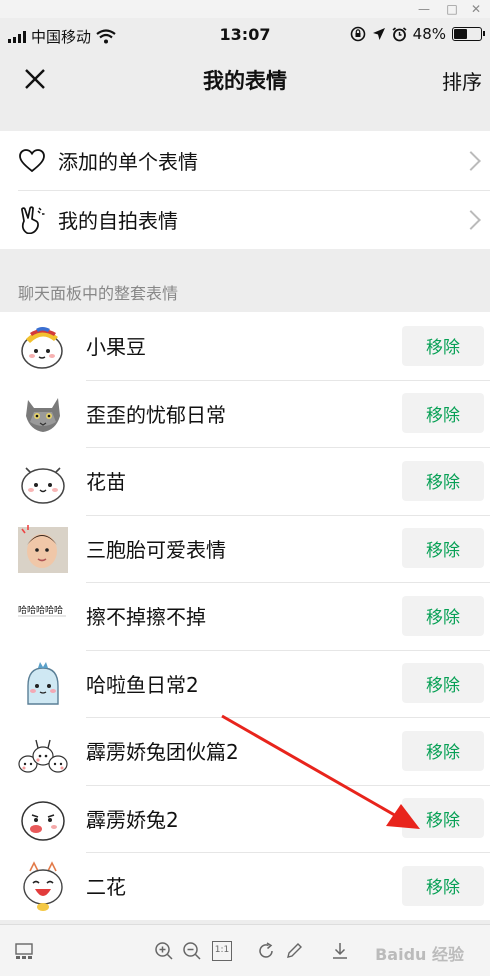 The image size is (490, 976). I want to click on sticker-name: 哈啦鱼日常2, so click(142, 684).